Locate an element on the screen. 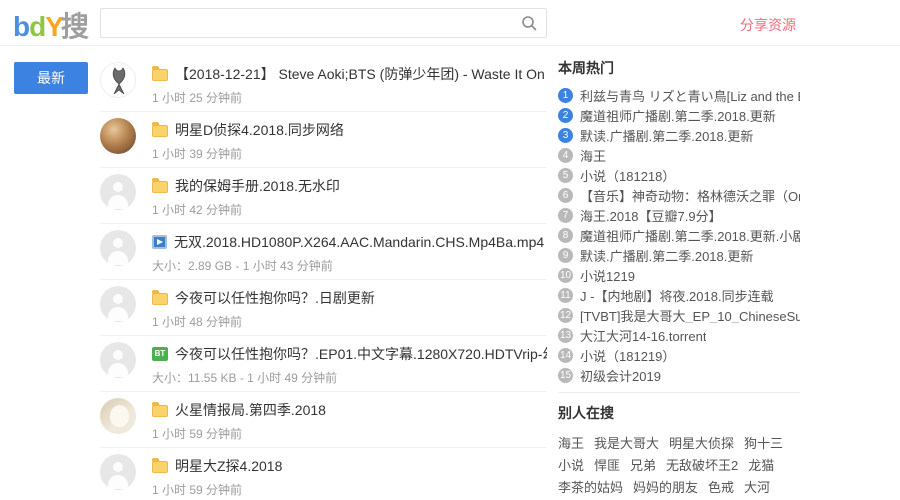 The width and height of the screenshot is (900, 500). rank-badge: 8 is located at coordinates (565, 235).